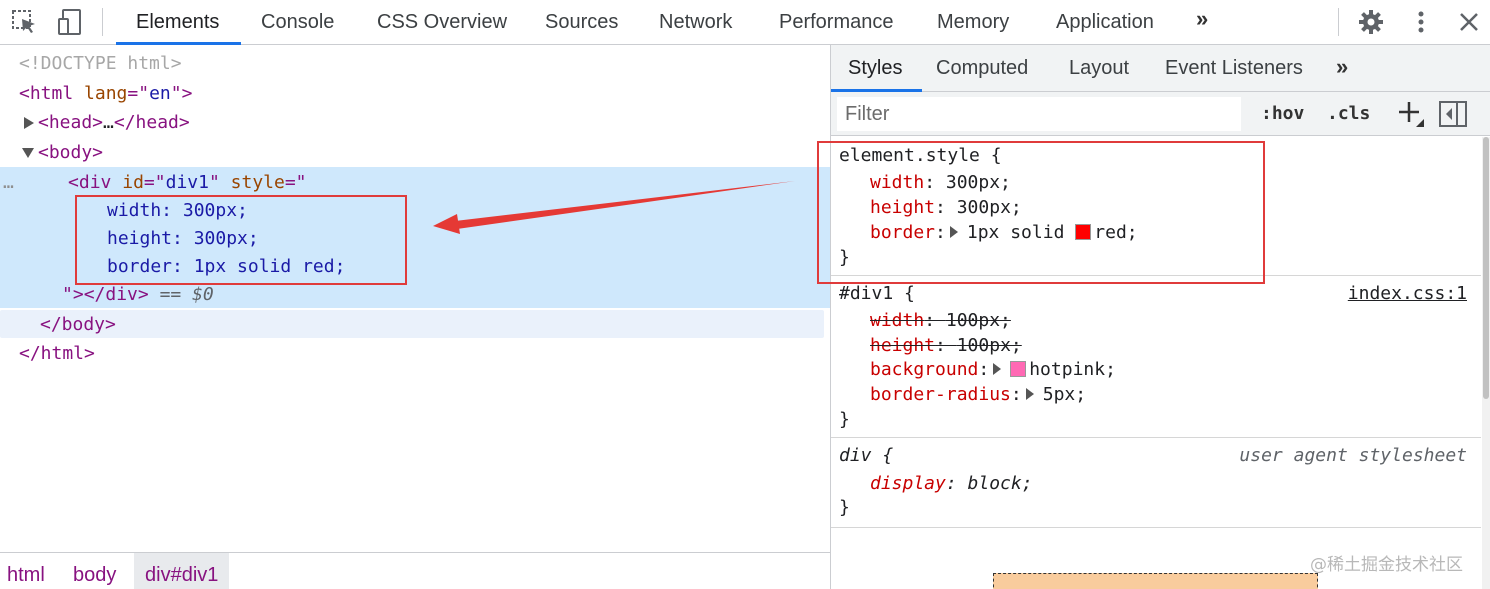 This screenshot has width=1490, height=589. Describe the element at coordinates (1039, 114) in the screenshot. I see `filter-input` at that location.